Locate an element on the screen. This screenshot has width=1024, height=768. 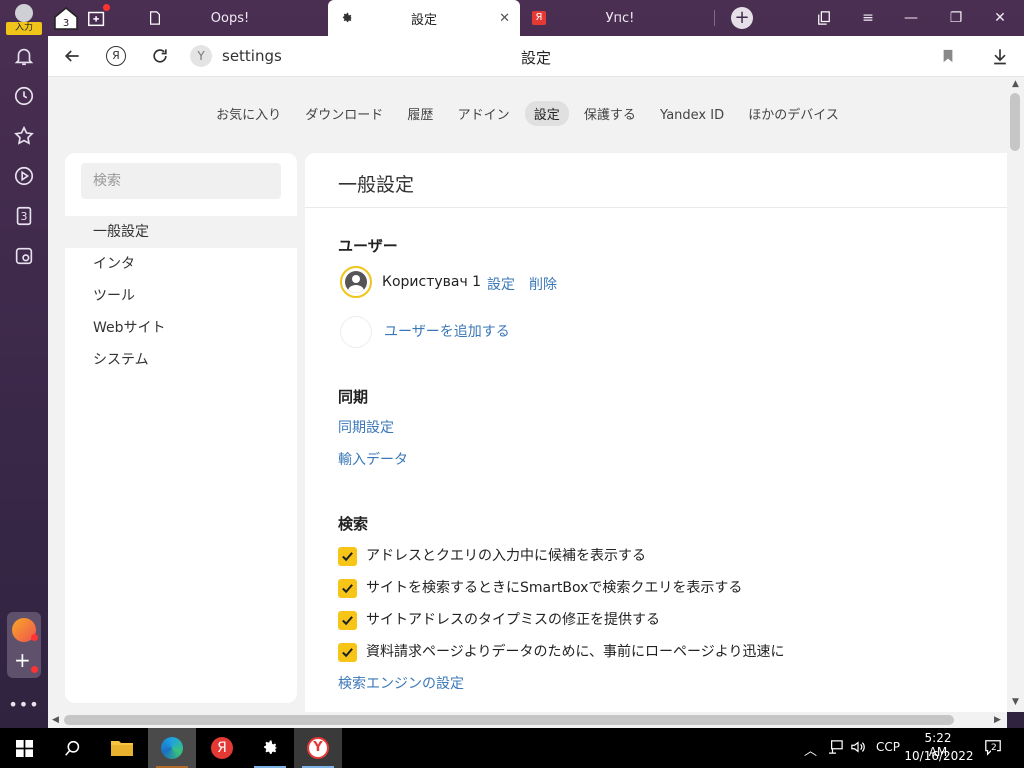
svg-text: 3 is located at coordinates (66, 23).